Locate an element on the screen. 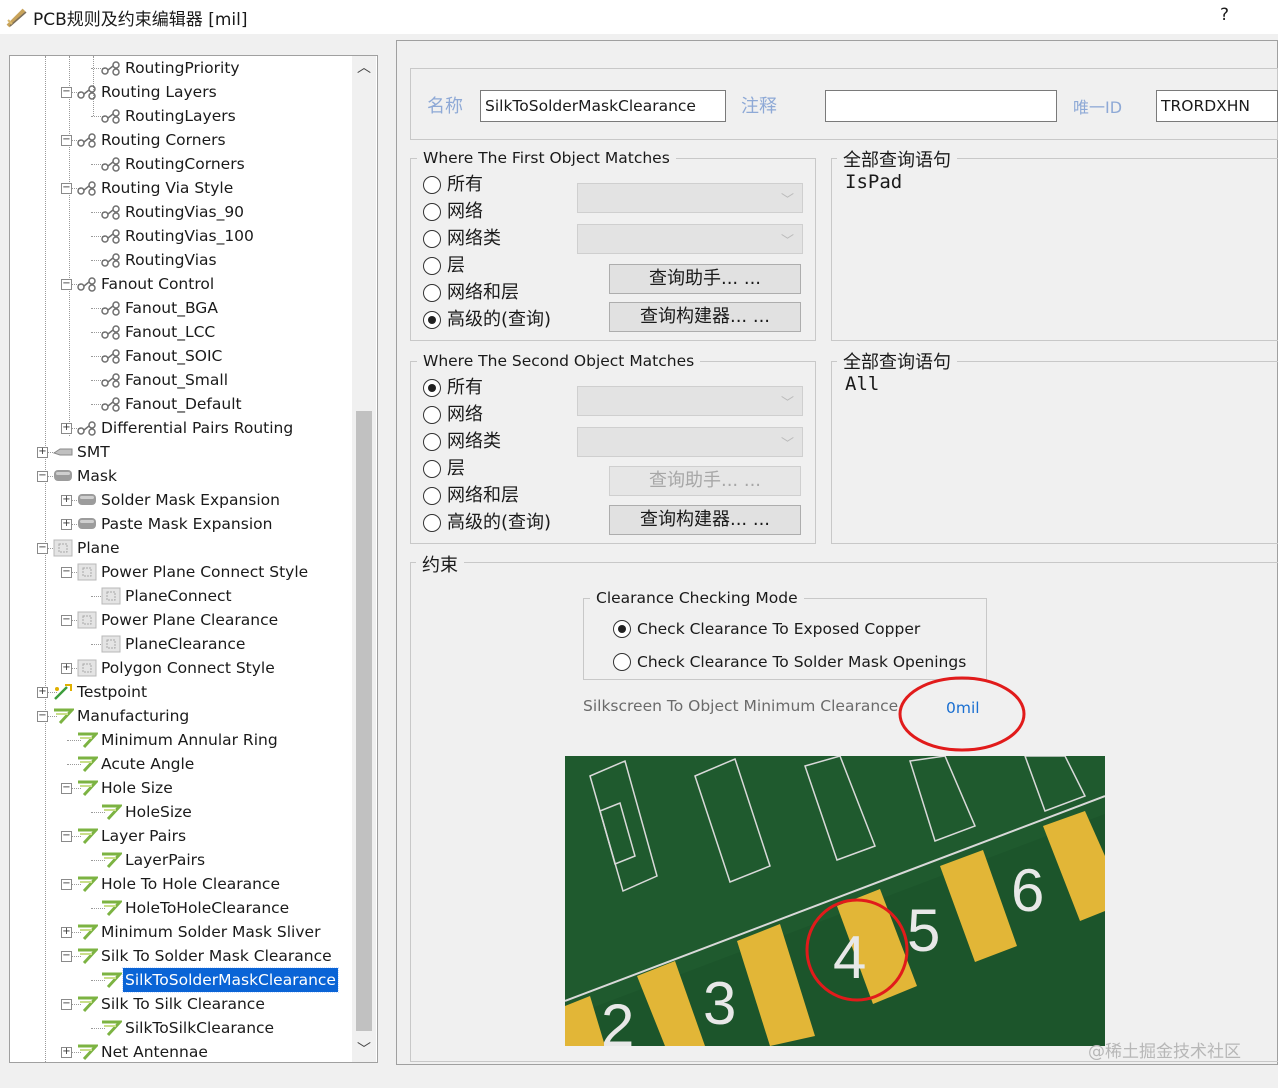  tree-item: RoutingLayers is located at coordinates (190, 116).